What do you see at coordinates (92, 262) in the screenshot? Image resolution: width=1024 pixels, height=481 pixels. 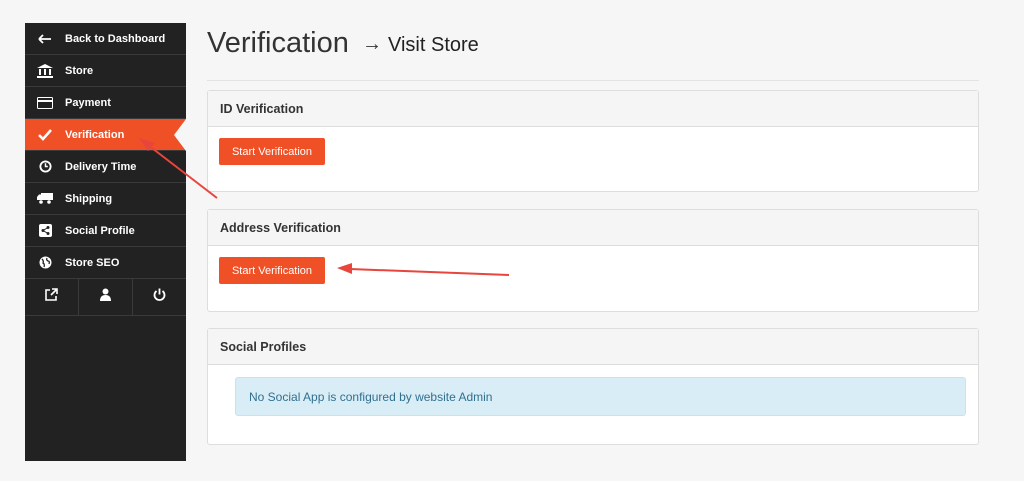 I see `sidebar-item-label: Store SEO` at bounding box center [92, 262].